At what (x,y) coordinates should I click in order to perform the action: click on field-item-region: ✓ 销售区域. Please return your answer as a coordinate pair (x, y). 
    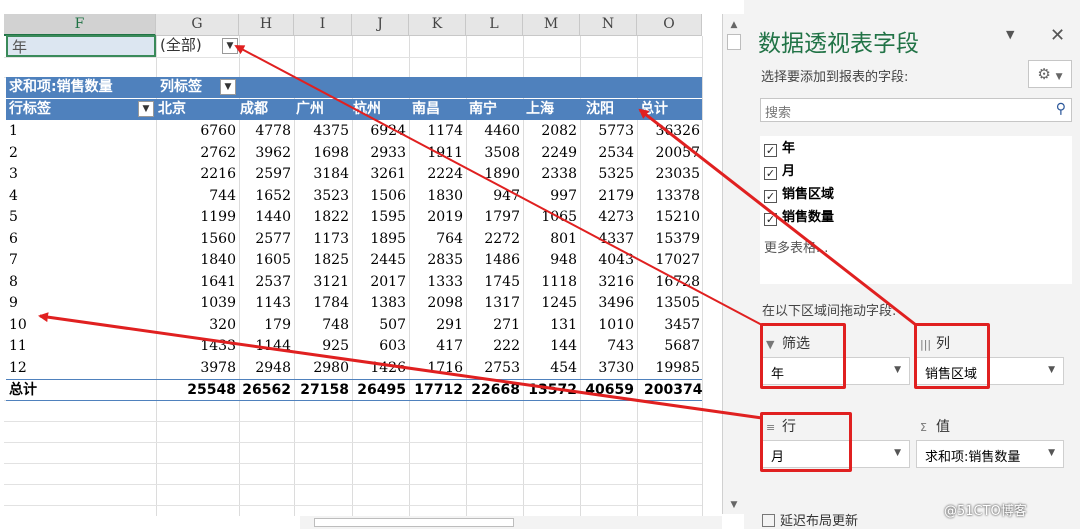
    Looking at the image, I should click on (799, 195).